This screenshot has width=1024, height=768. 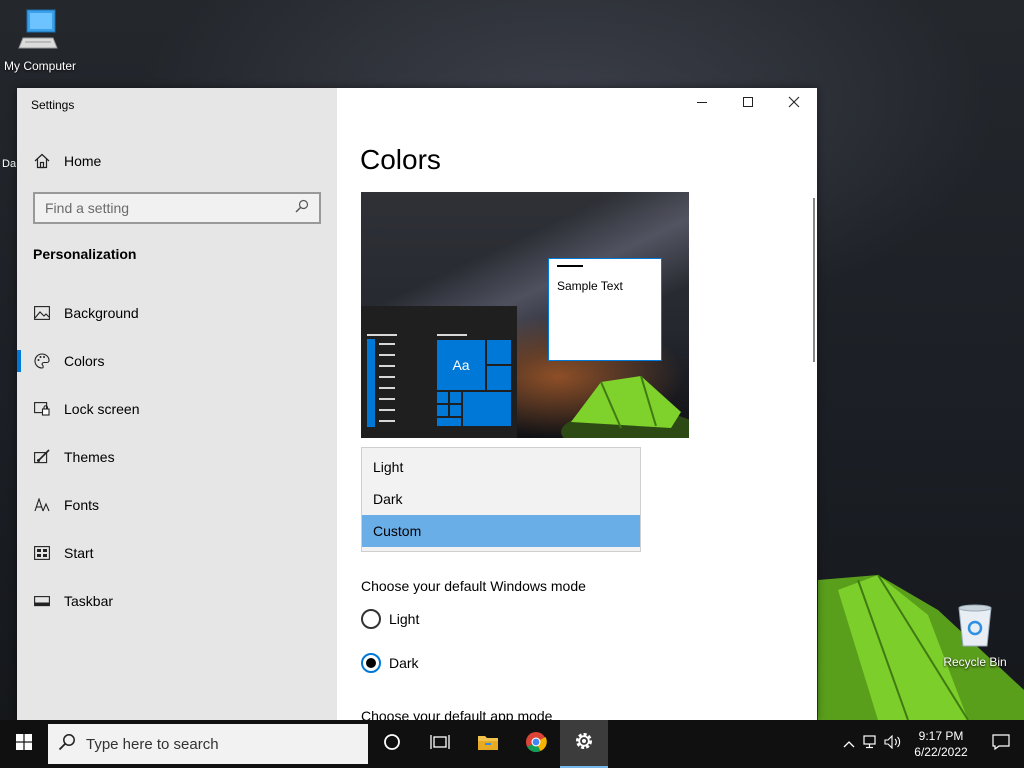 What do you see at coordinates (371, 663) in the screenshot?
I see `radio-circle-checked` at bounding box center [371, 663].